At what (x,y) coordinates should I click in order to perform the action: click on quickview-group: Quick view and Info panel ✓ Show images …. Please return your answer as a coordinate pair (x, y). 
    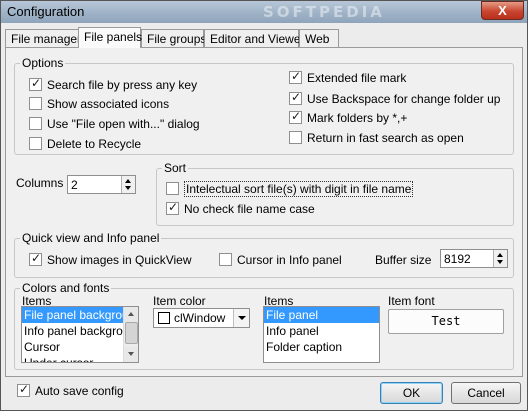
    Looking at the image, I should click on (264, 254).